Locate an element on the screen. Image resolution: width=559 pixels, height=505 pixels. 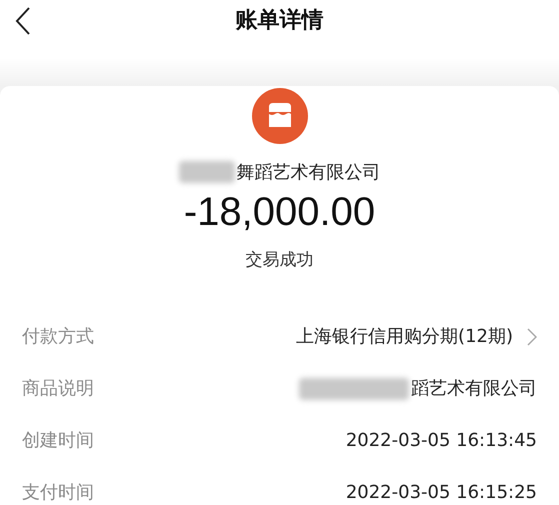
row-value: 上海银行信用购分期(12期) is located at coordinates (404, 337).